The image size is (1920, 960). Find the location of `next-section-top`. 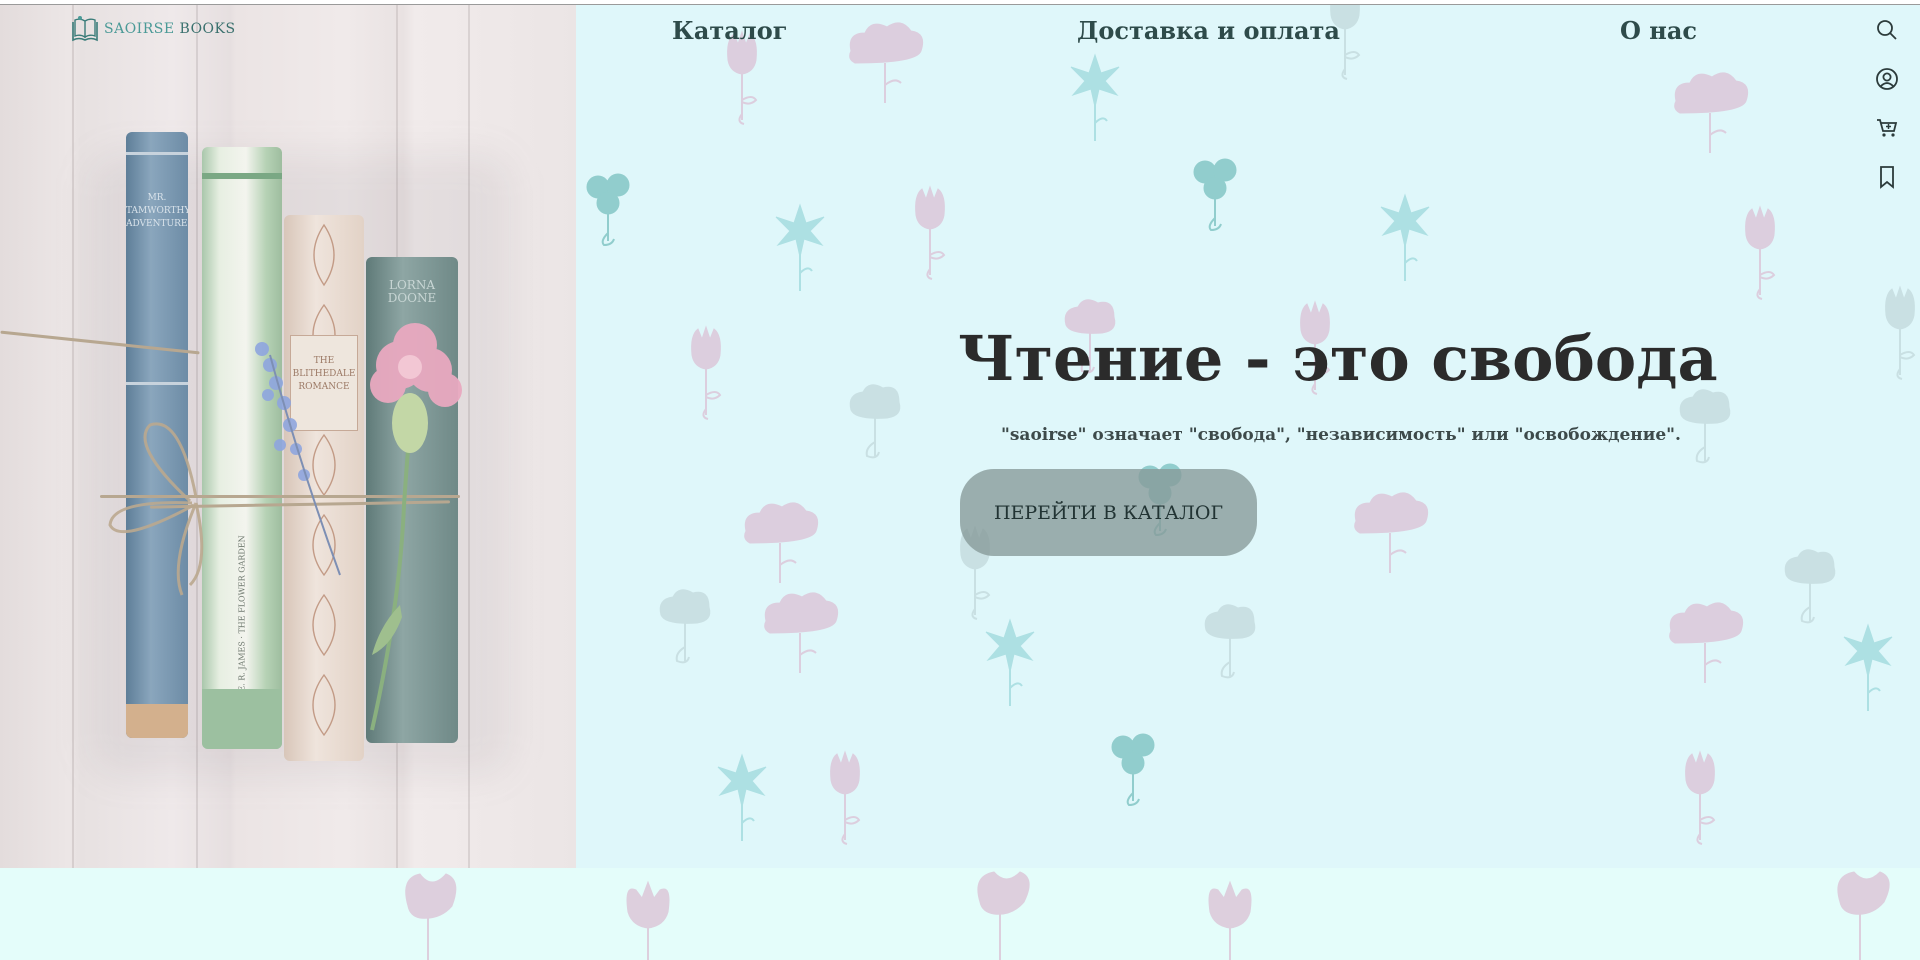

next-section-top is located at coordinates (960, 914).